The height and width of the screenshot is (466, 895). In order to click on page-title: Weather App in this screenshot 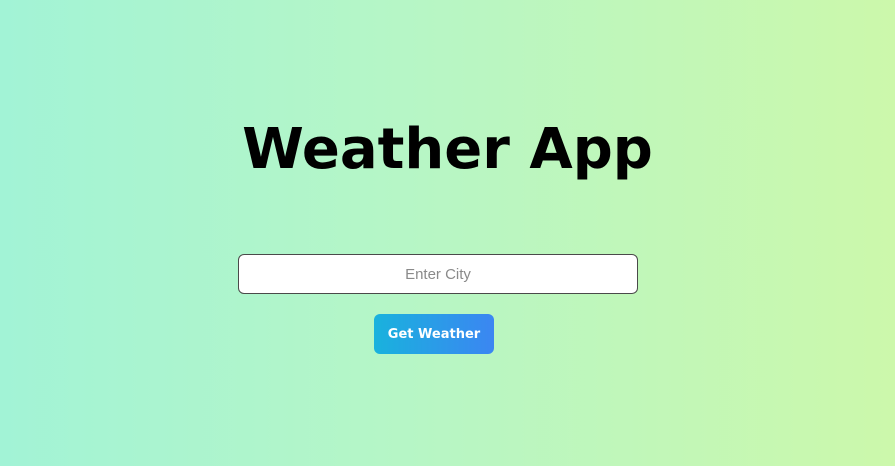, I will do `click(447, 149)`.